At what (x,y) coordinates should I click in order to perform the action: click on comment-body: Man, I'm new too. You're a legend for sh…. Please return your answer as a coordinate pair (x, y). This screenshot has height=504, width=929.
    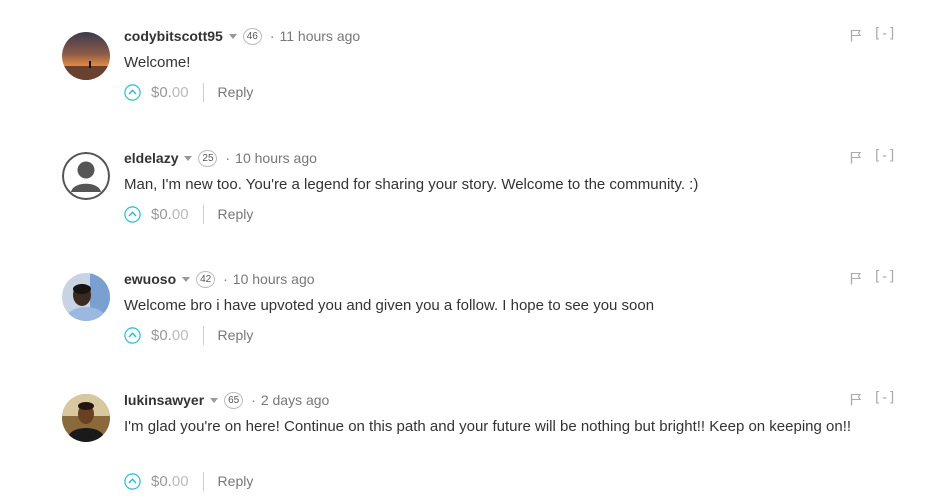
    Looking at the image, I should click on (411, 184).